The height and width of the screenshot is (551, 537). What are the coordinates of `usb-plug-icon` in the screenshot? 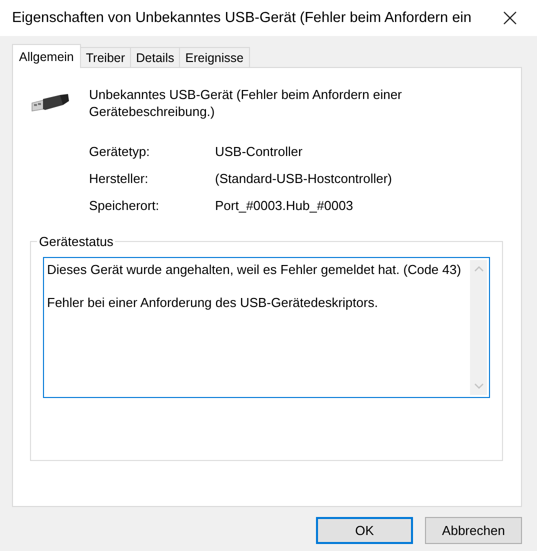 It's located at (50, 103).